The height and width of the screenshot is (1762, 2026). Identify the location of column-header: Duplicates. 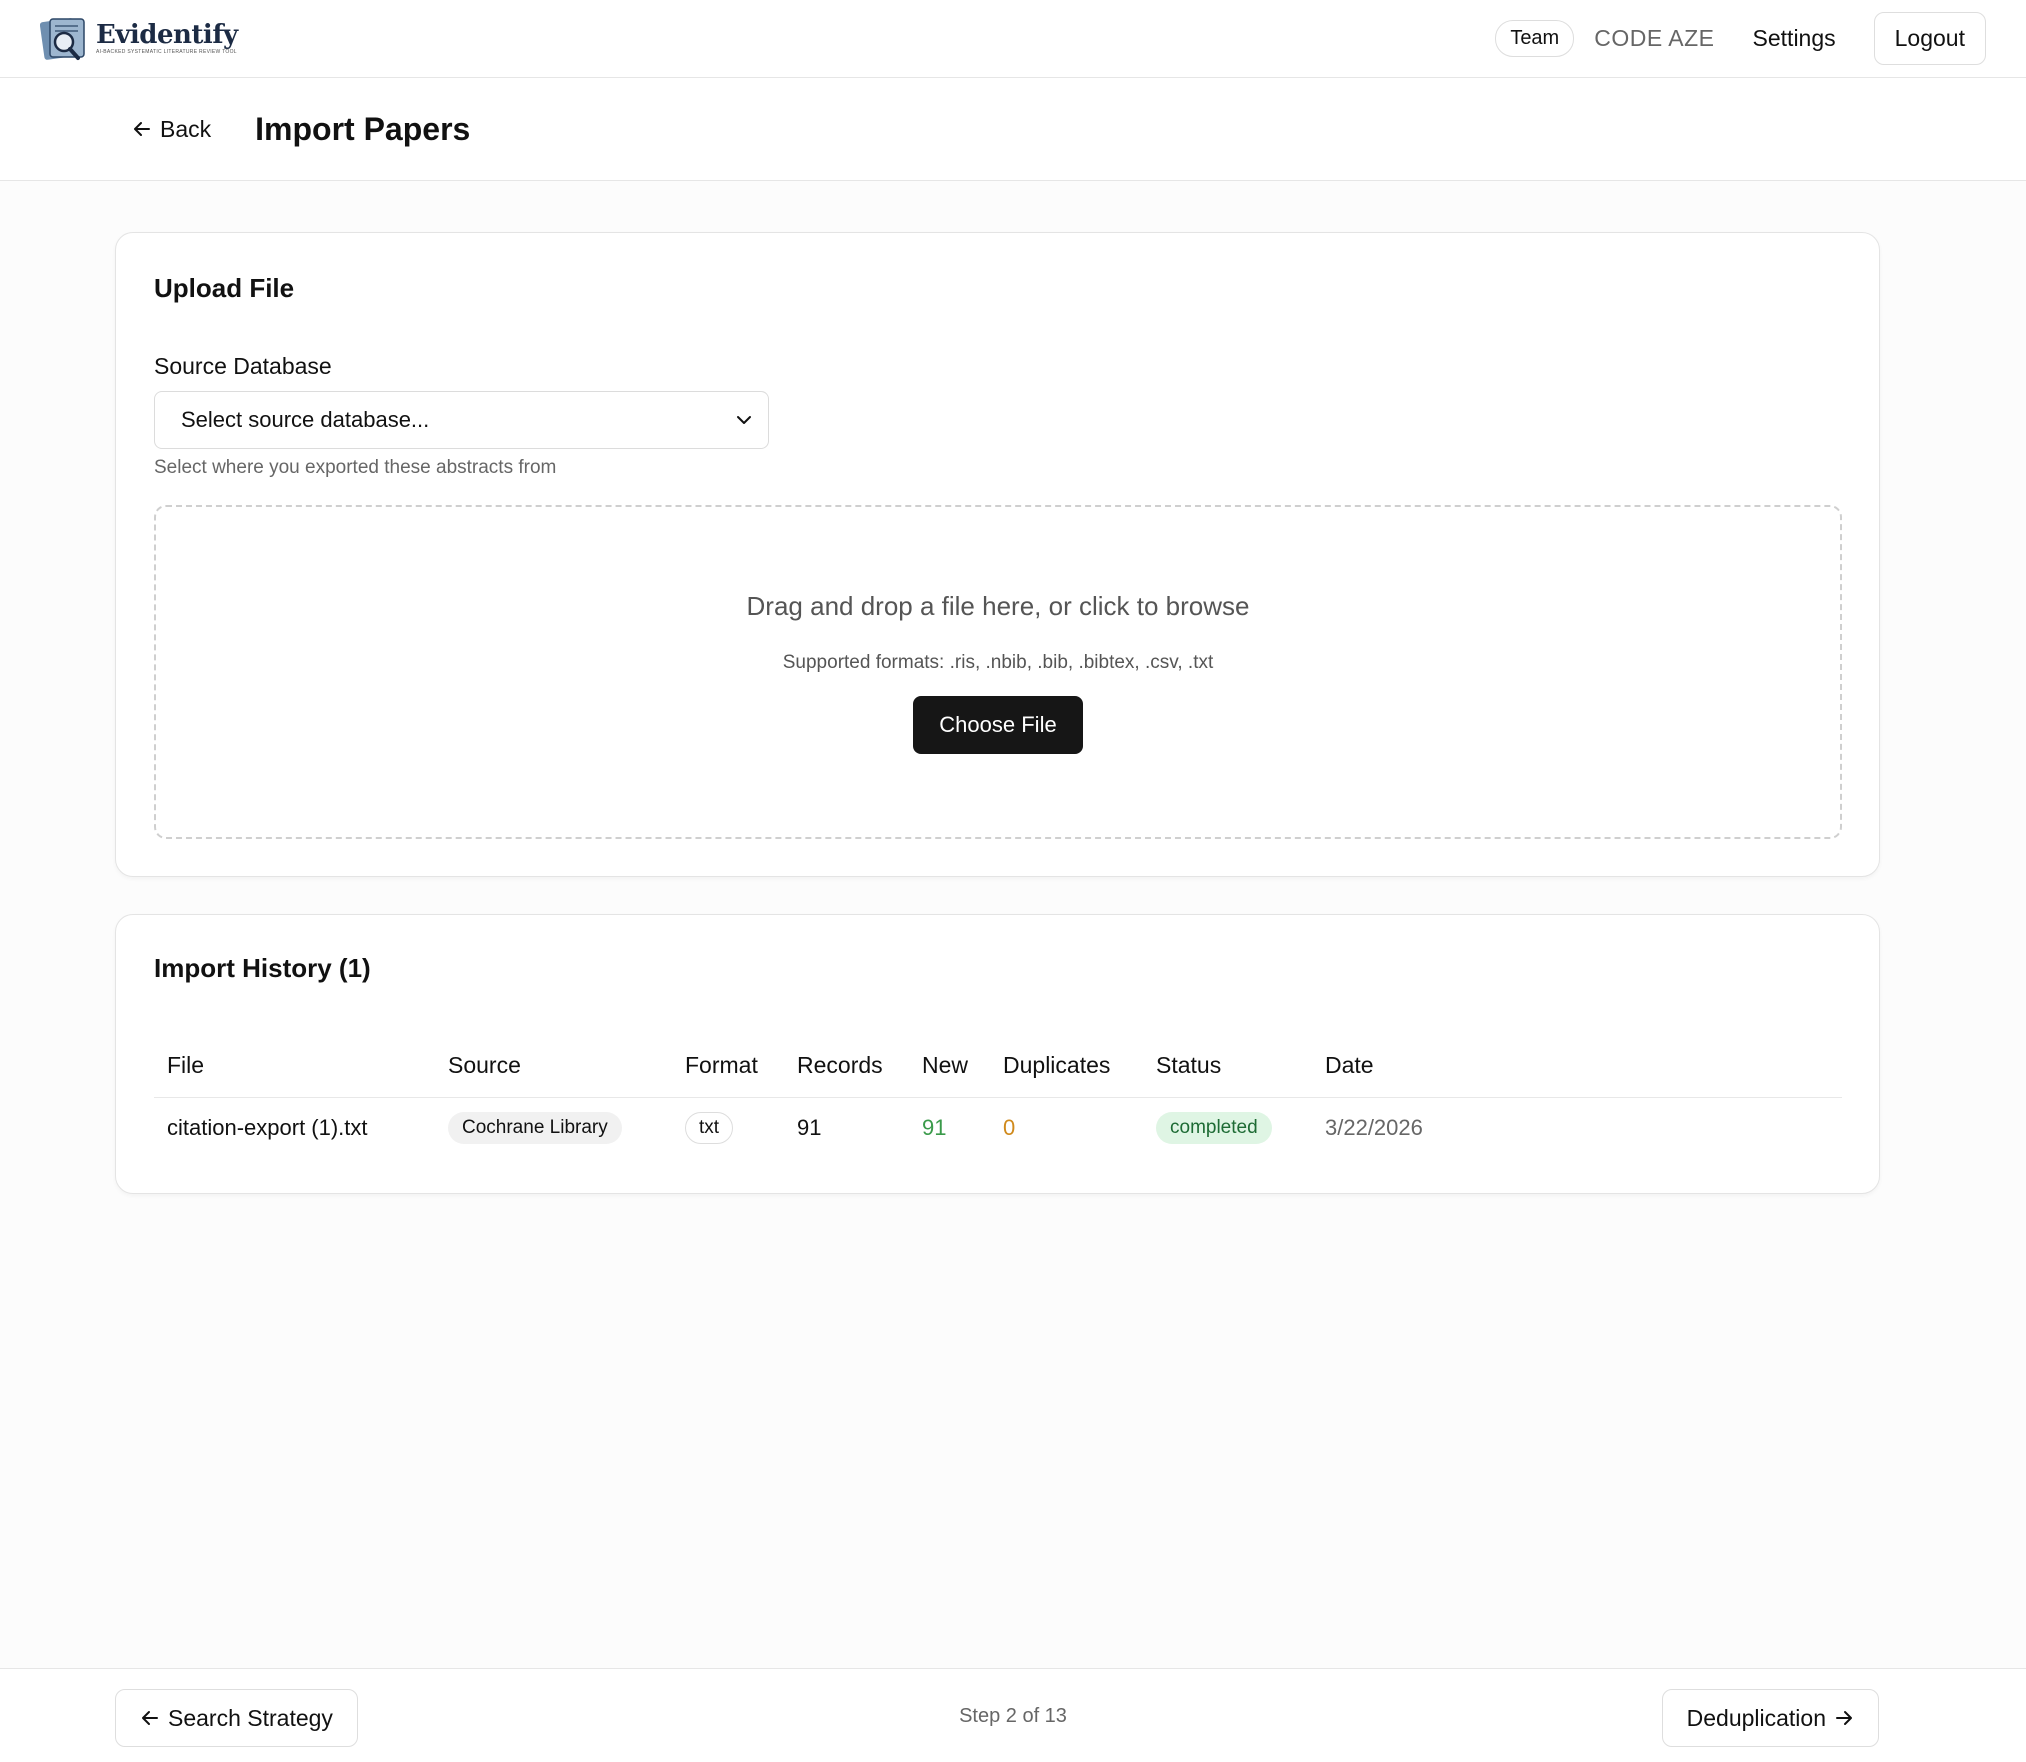
(1066, 1066).